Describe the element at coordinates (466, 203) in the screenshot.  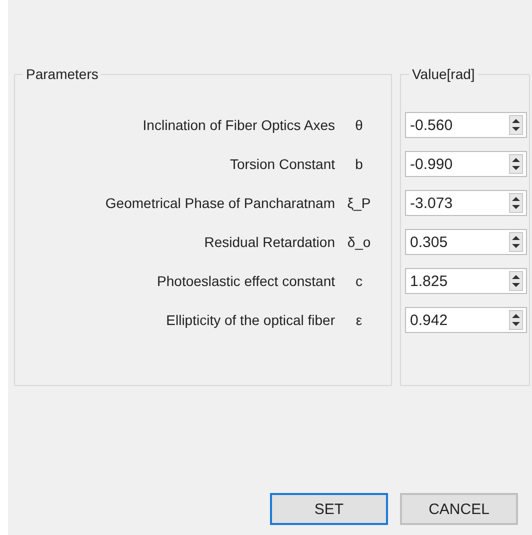
I see `numeric-spin-field: -3.073` at that location.